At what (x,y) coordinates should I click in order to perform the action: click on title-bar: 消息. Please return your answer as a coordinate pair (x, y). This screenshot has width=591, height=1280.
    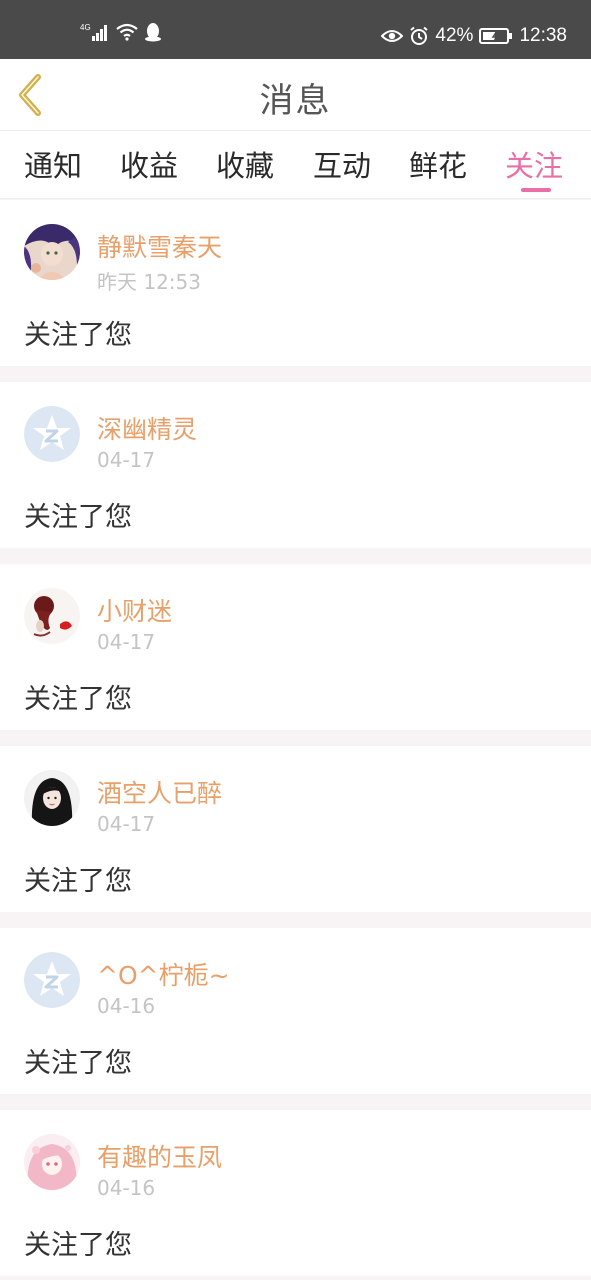
    Looking at the image, I should click on (295, 95).